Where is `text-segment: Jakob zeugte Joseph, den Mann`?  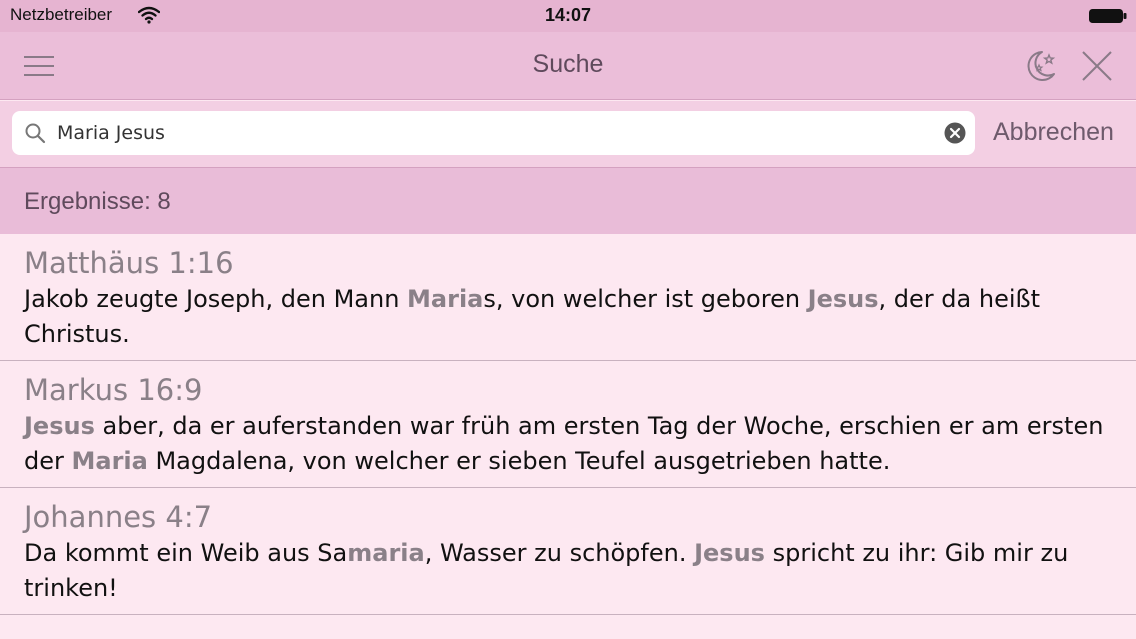 text-segment: Jakob zeugte Joseph, den Mann is located at coordinates (216, 299).